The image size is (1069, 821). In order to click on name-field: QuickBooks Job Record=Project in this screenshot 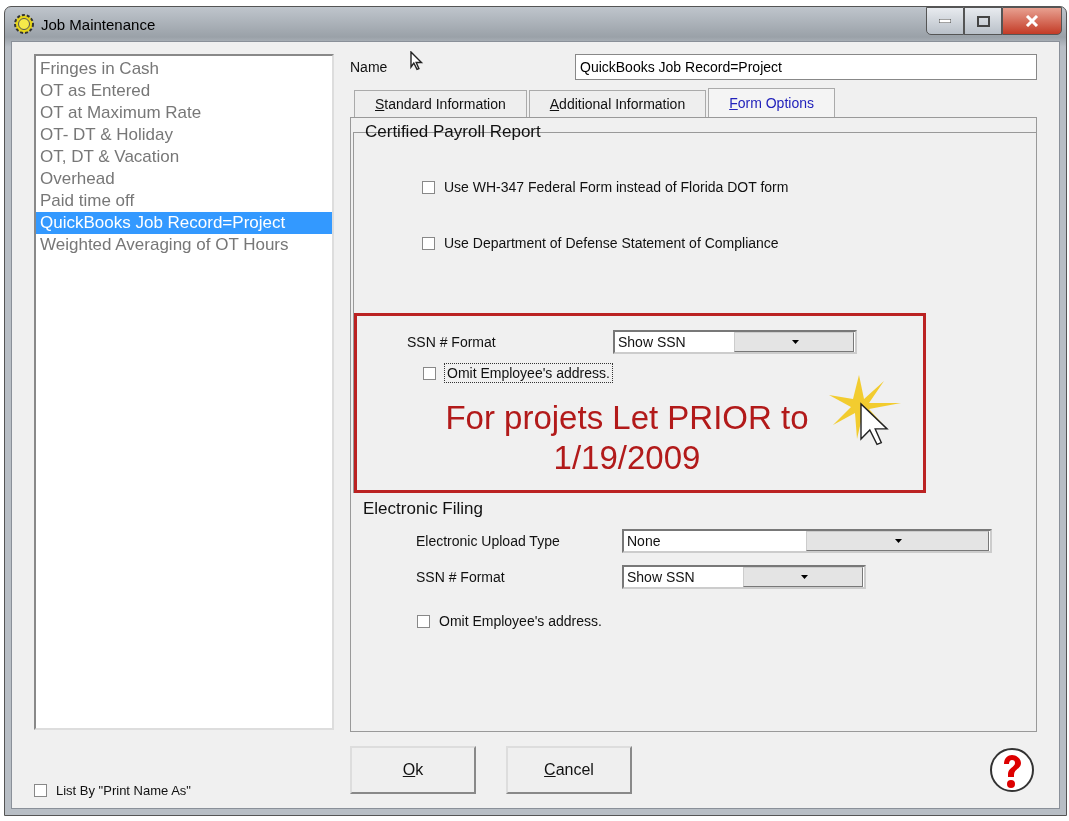, I will do `click(806, 67)`.